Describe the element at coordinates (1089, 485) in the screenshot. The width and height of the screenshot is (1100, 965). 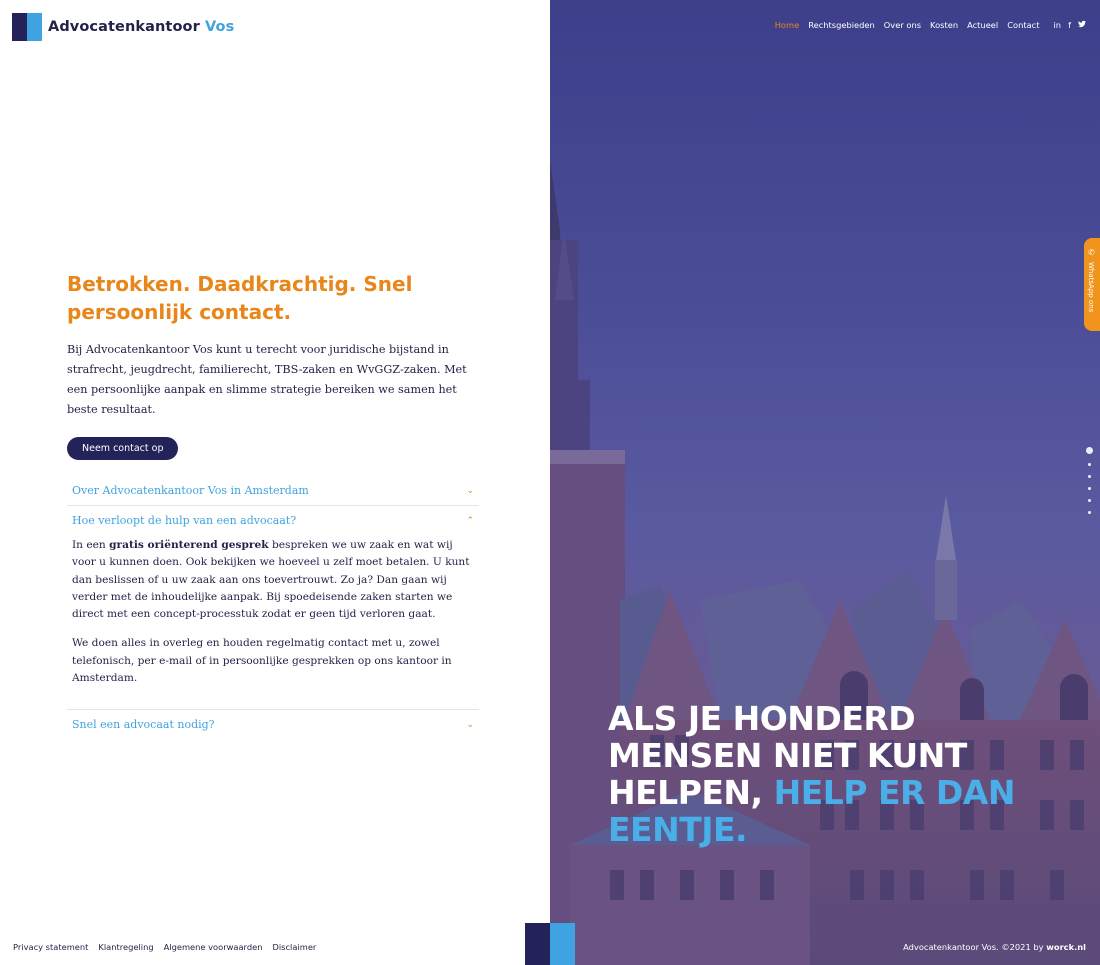
I see `slide-pagination` at that location.